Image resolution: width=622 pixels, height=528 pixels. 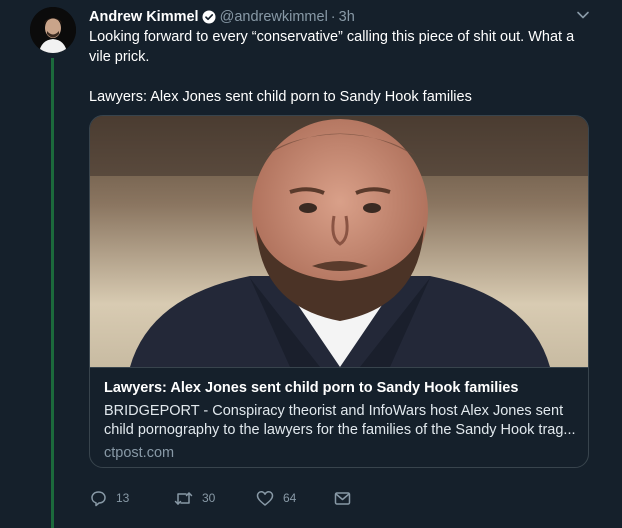 I want to click on author-handle: @andrewkimmel, so click(x=274, y=17).